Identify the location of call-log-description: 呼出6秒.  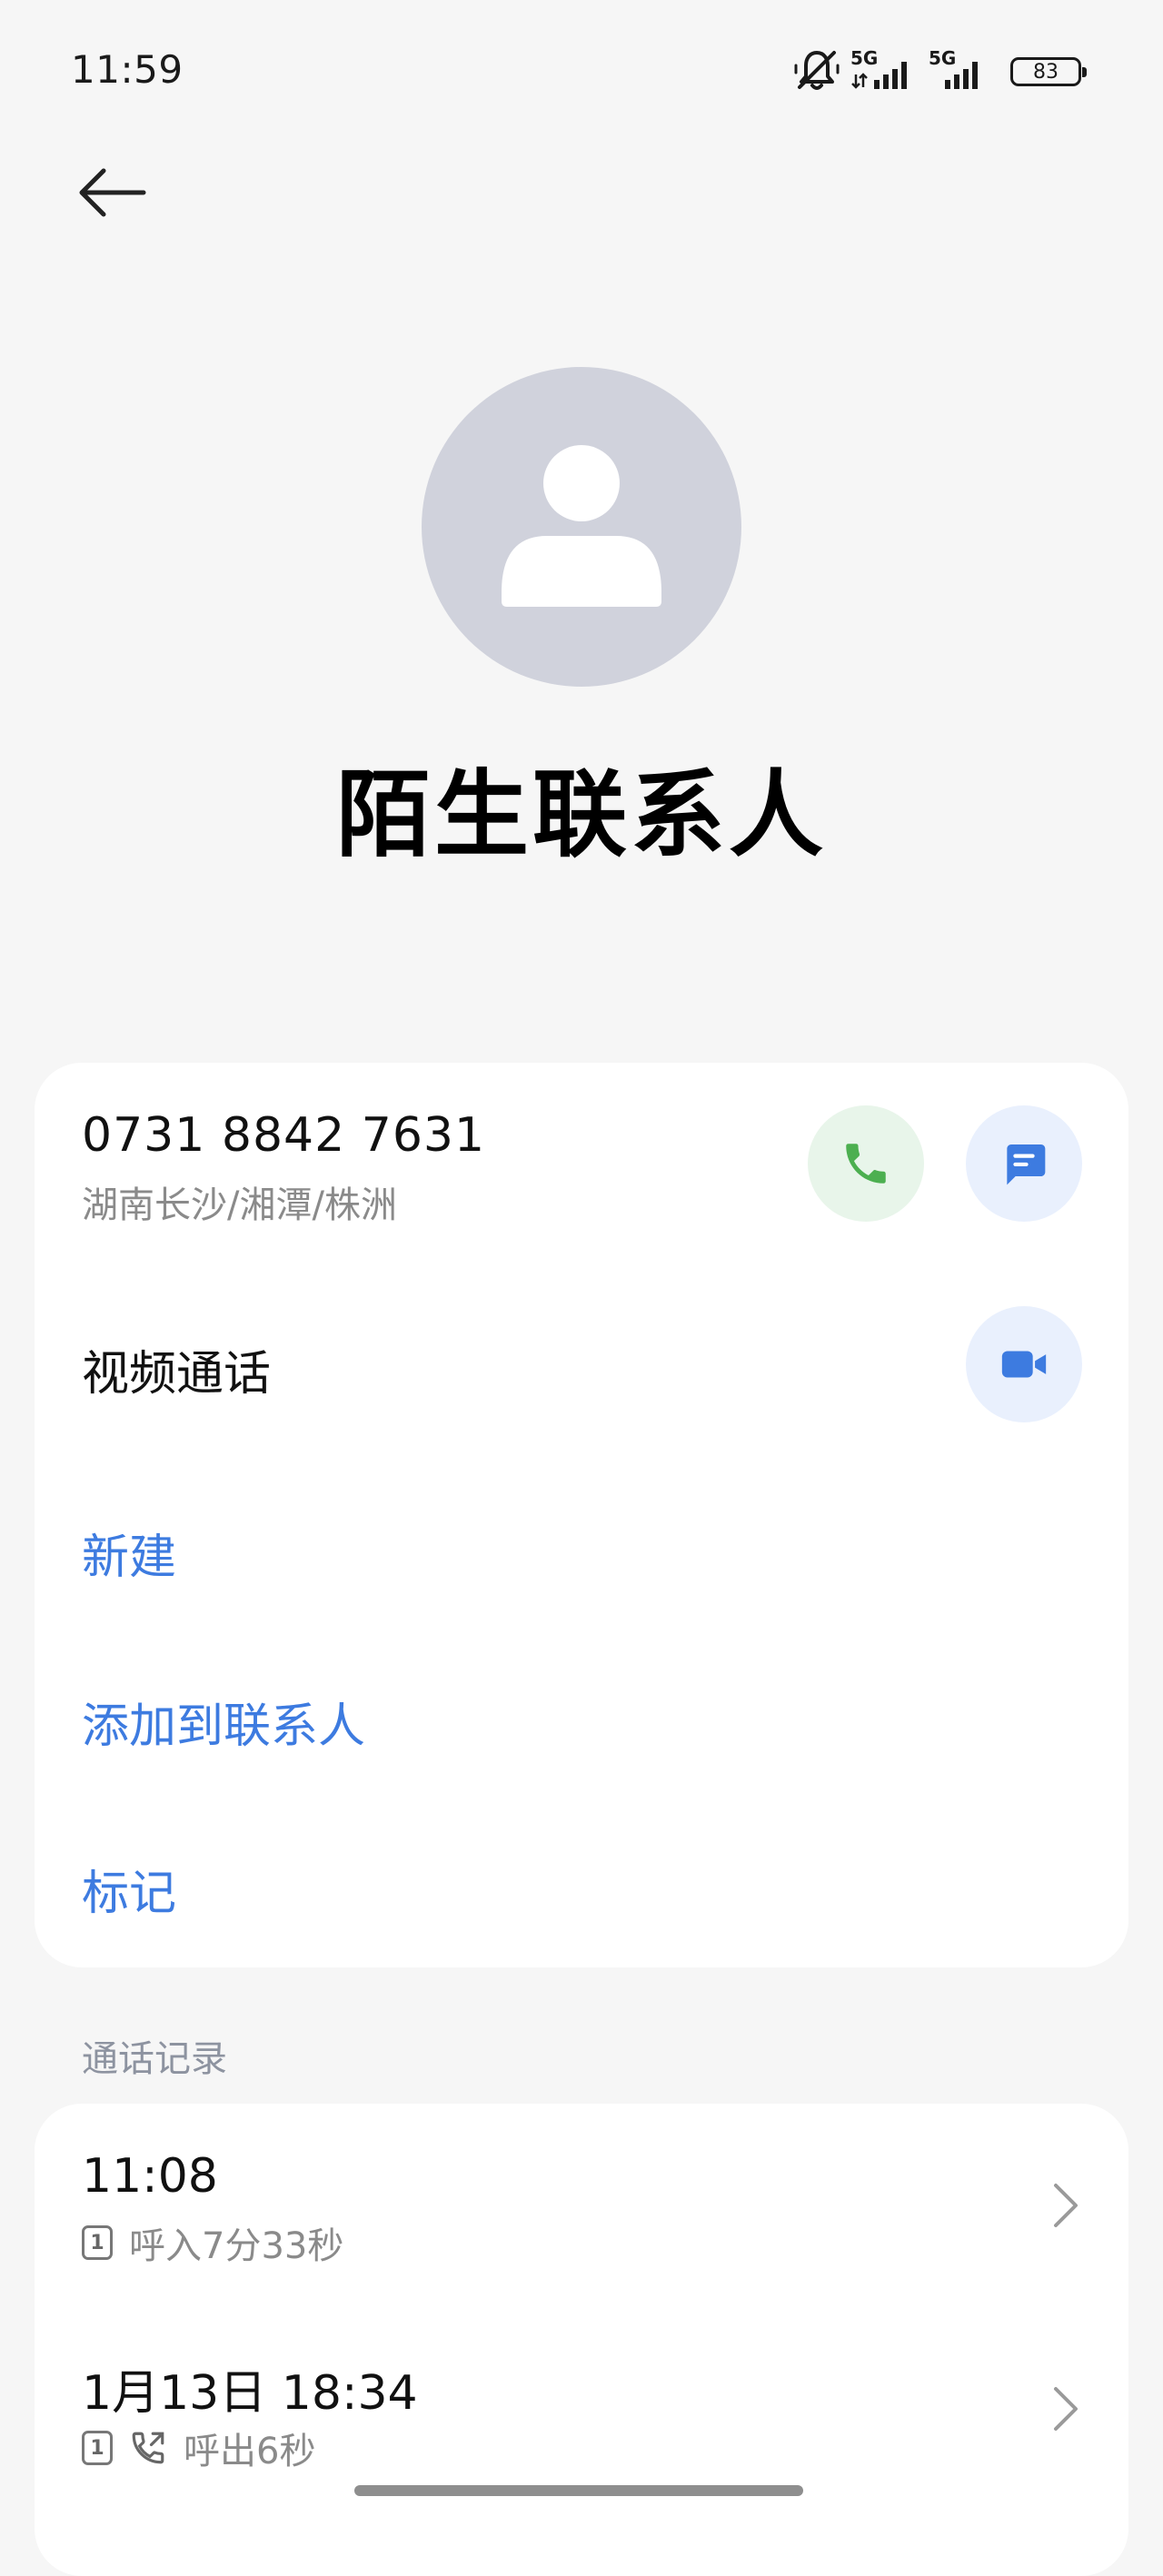
(250, 2451).